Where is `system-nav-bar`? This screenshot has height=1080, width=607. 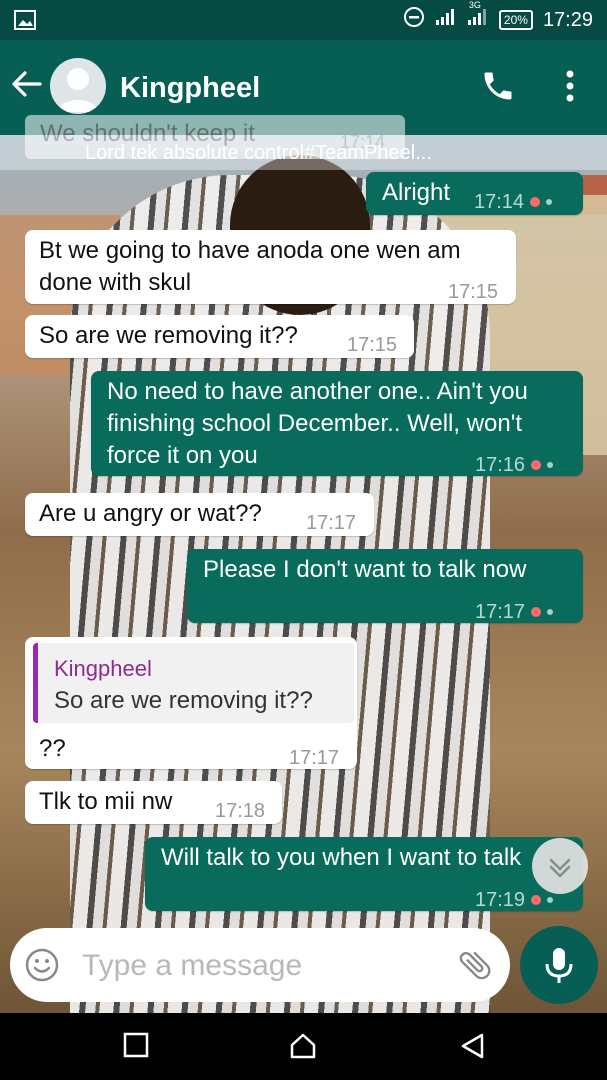 system-nav-bar is located at coordinates (303, 1046).